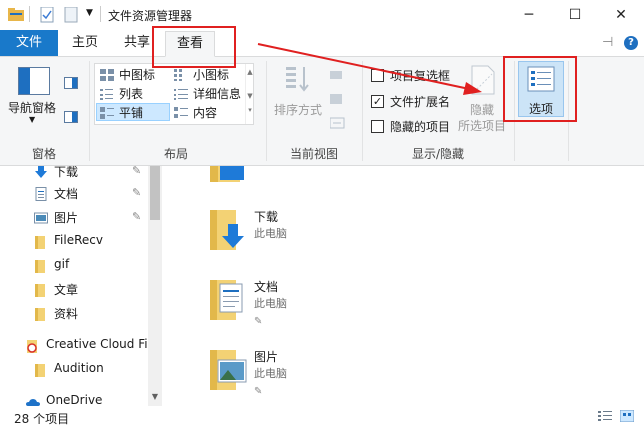  What do you see at coordinates (627, 416) in the screenshot?
I see `large-icons-view-icon` at bounding box center [627, 416].